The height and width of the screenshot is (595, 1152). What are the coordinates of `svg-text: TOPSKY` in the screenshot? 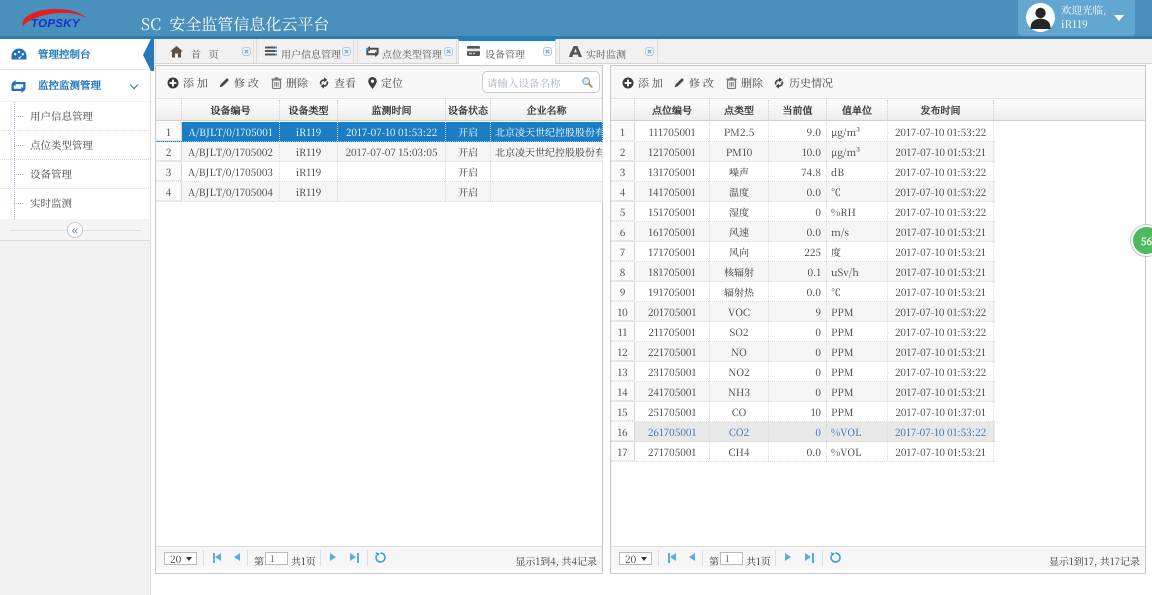 It's located at (56, 24).